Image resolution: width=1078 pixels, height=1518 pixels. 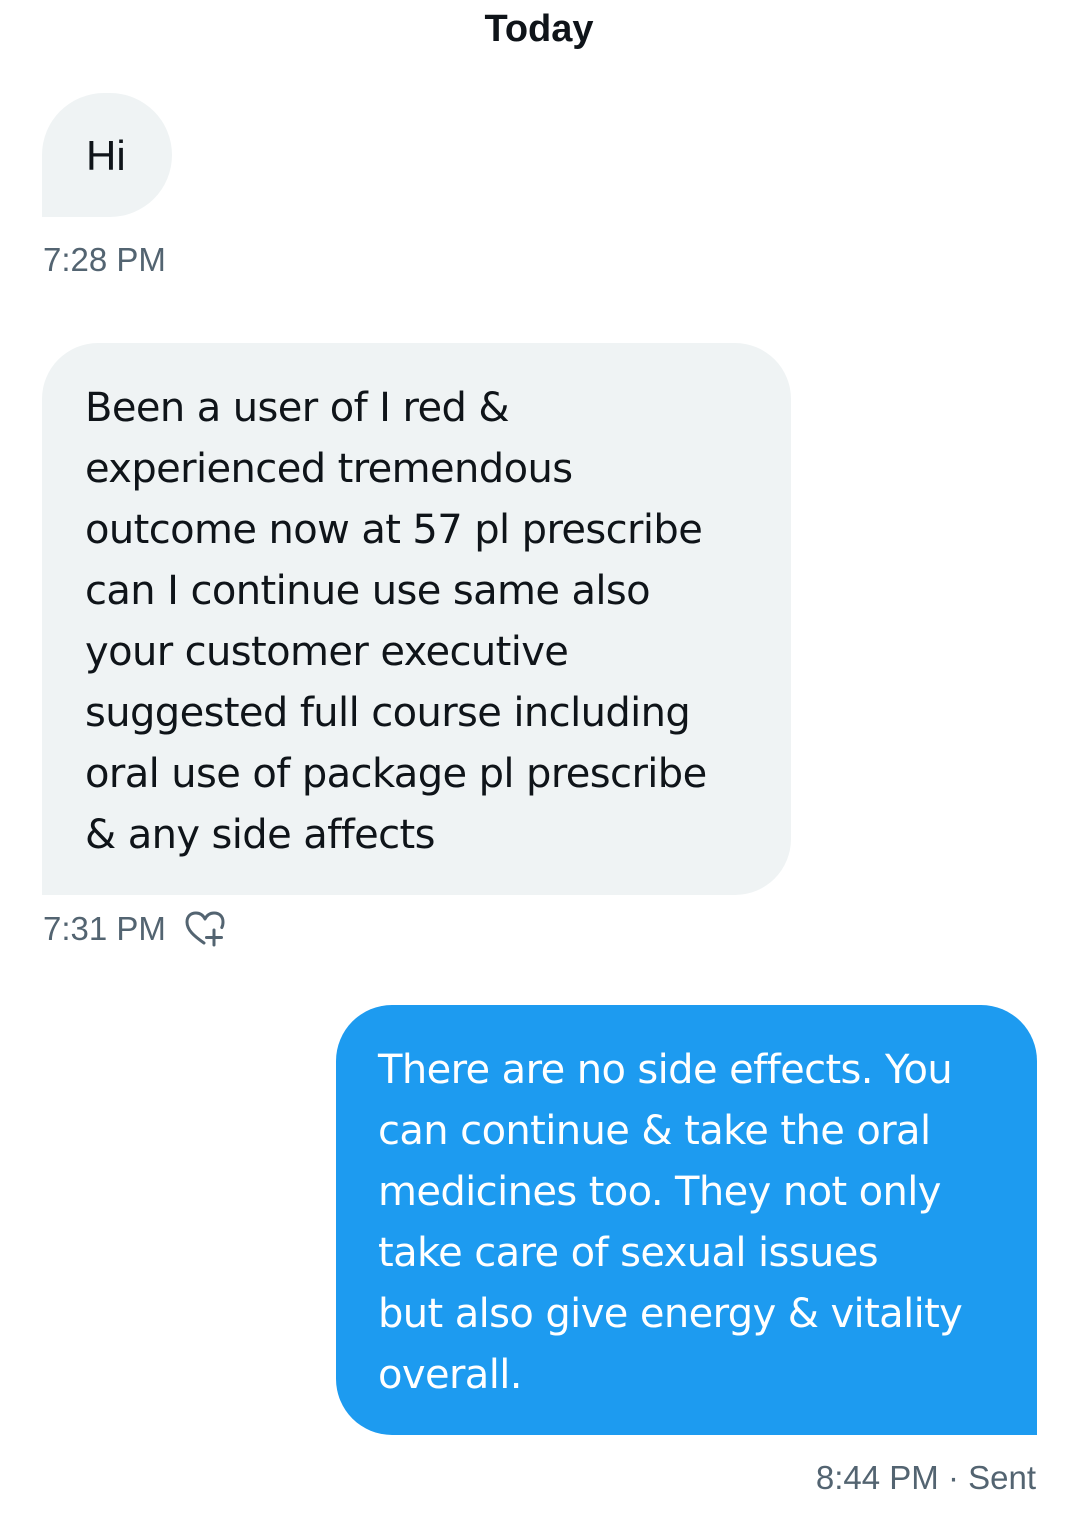 I want to click on date-header: Today, so click(x=539, y=29).